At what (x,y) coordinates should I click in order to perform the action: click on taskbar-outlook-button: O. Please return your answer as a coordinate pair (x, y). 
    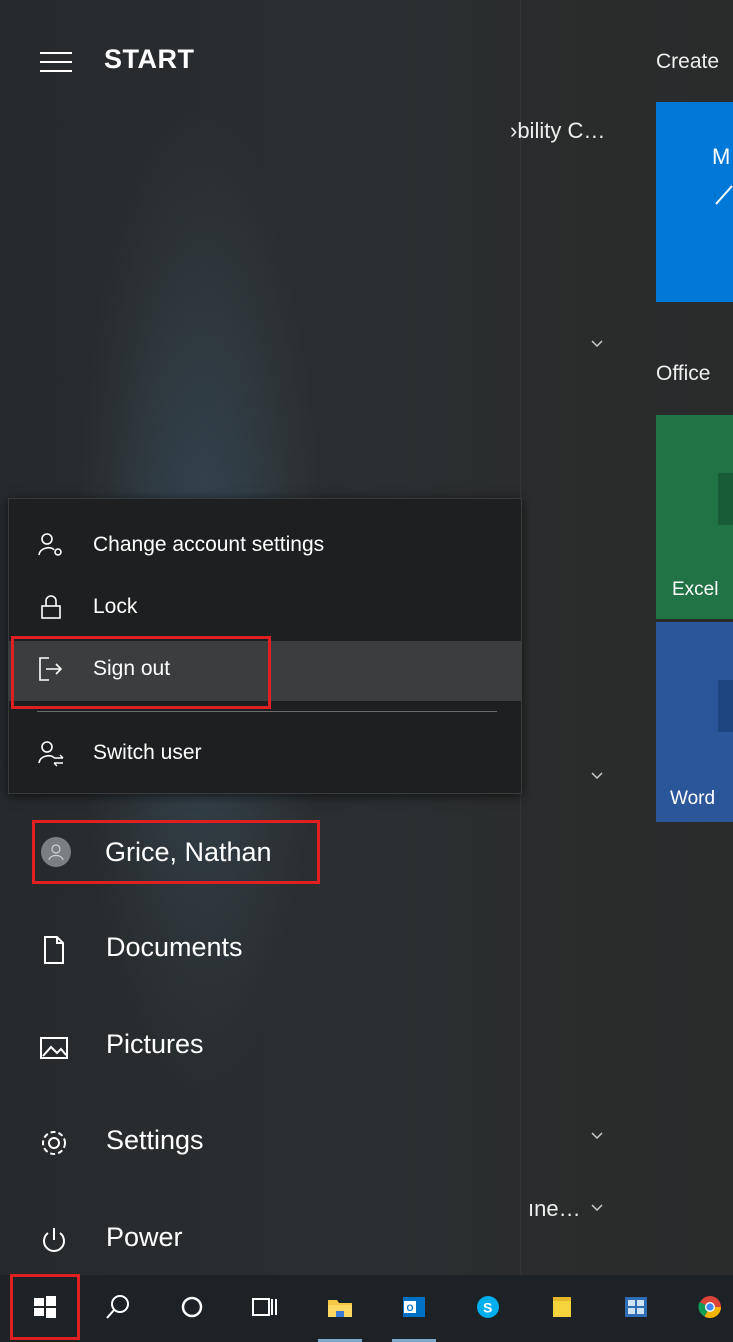
    Looking at the image, I should click on (414, 1308).